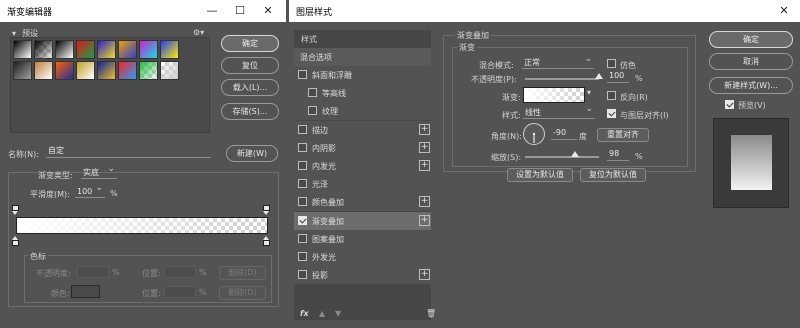 This screenshot has width=800, height=328. I want to click on ok-button: 确定, so click(250, 43).